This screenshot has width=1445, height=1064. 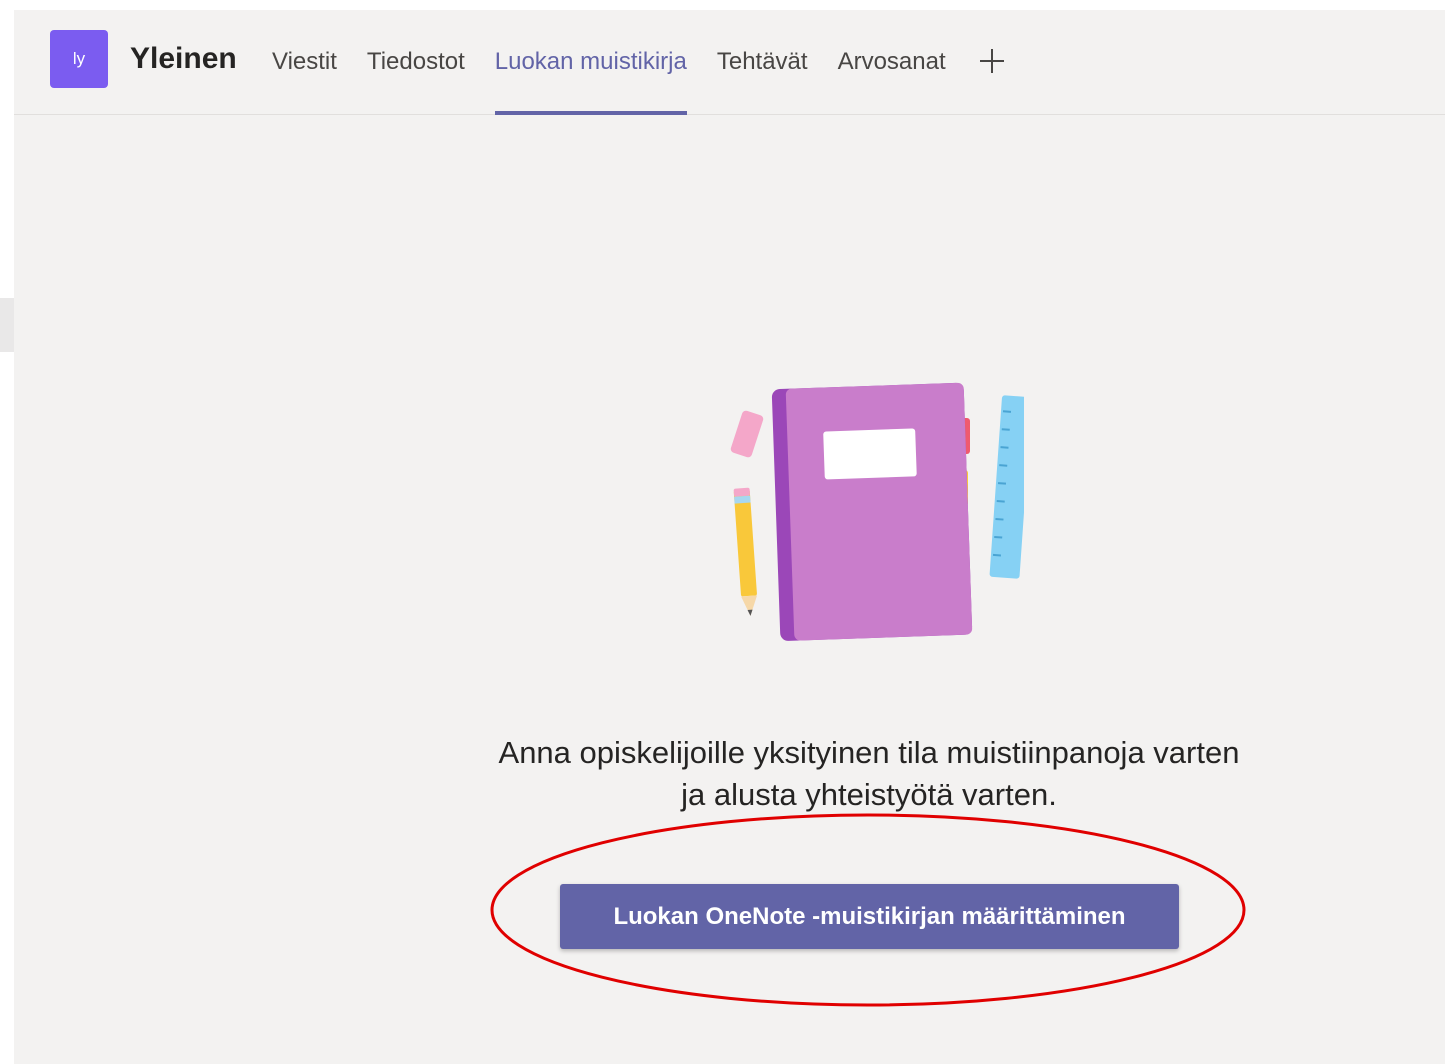 What do you see at coordinates (872, 511) in the screenshot?
I see `notebook-icon` at bounding box center [872, 511].